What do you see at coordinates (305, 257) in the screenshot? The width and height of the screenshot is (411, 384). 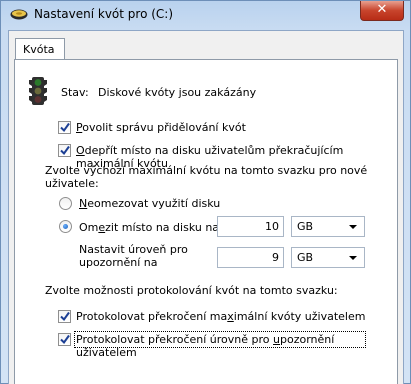 I see `warning-unit-value: GB` at bounding box center [305, 257].